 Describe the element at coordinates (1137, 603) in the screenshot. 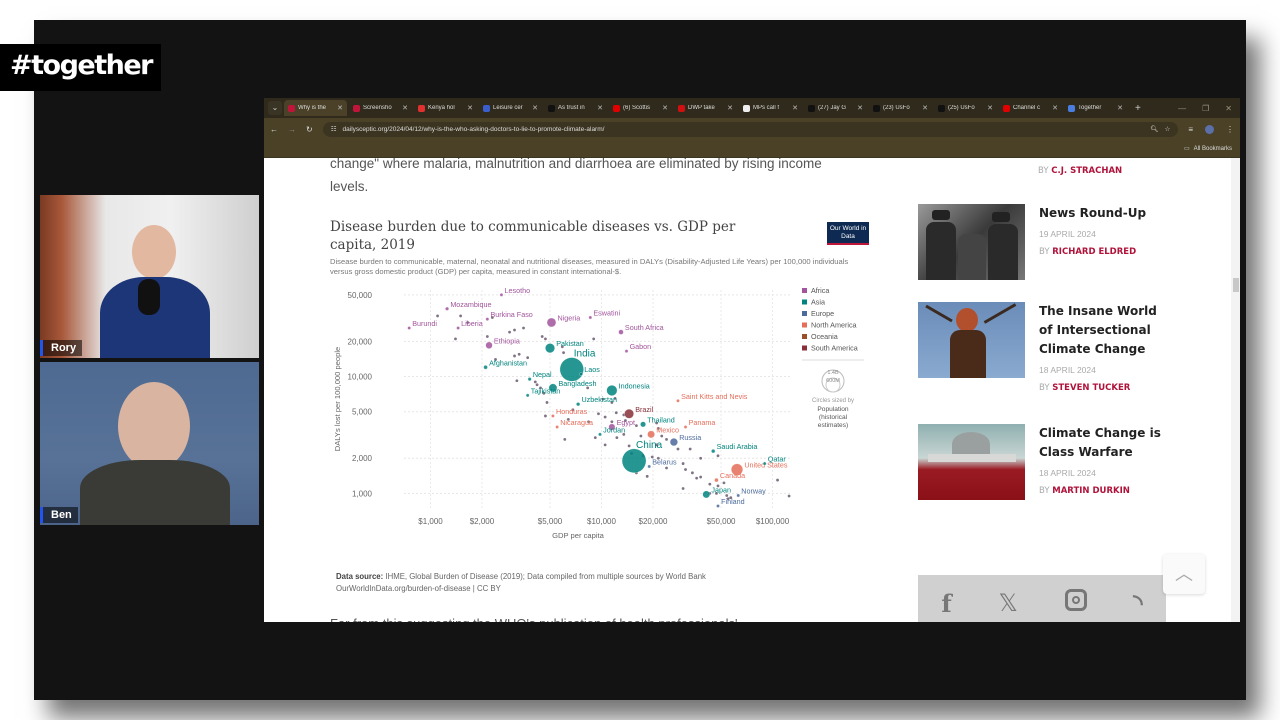

I see `rss-icon: ◝` at that location.